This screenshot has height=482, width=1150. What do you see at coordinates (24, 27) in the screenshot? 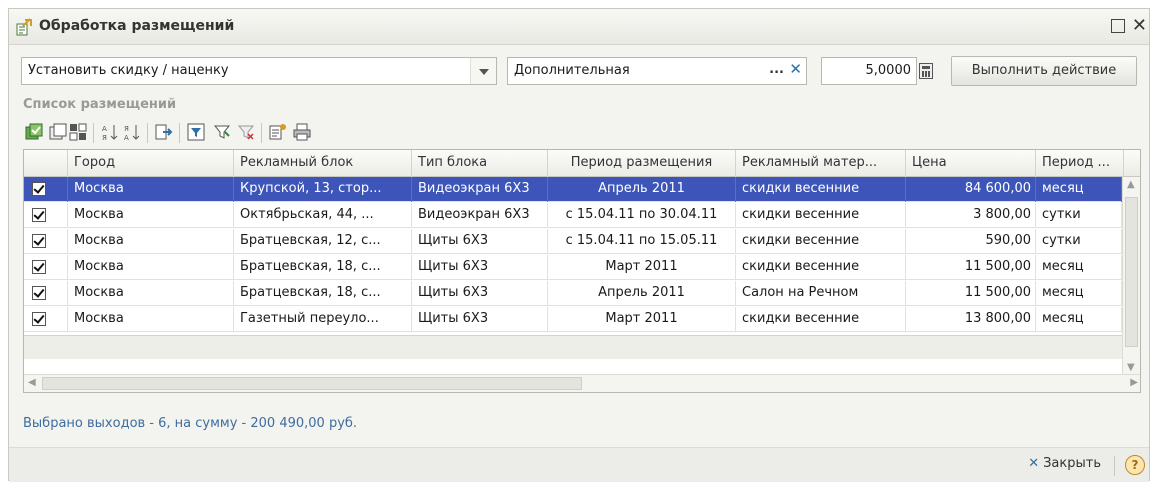
I see `document-edit-icon` at bounding box center [24, 27].